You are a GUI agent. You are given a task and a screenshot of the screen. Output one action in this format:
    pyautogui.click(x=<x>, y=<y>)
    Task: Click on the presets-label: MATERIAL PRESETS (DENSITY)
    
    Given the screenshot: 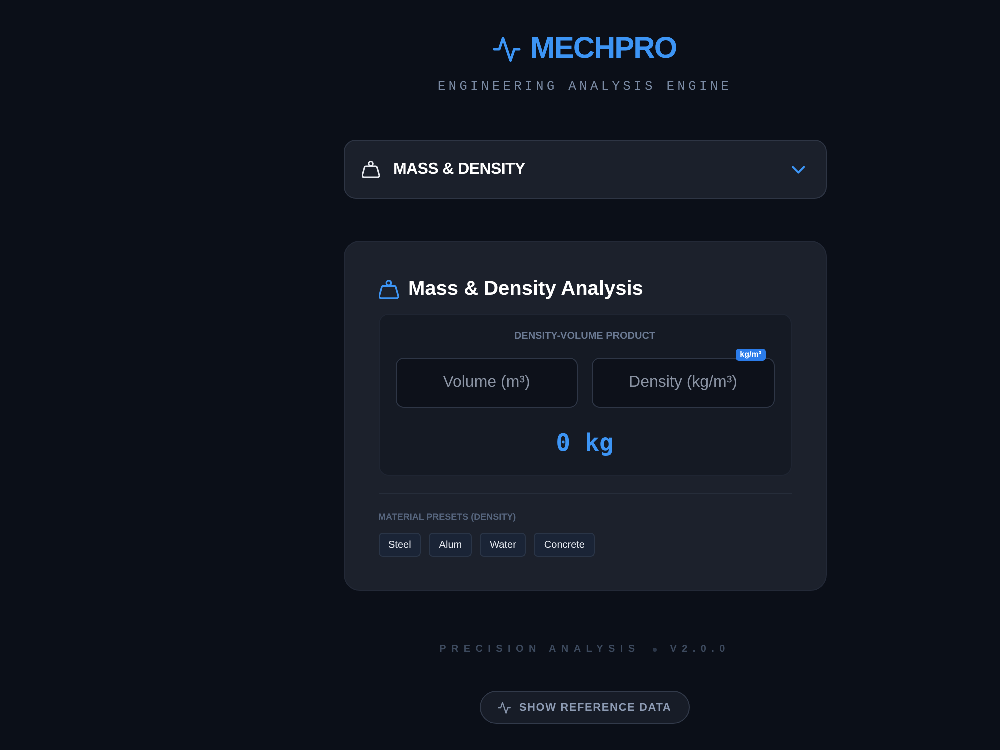 What is the action you would take?
    pyautogui.click(x=448, y=517)
    